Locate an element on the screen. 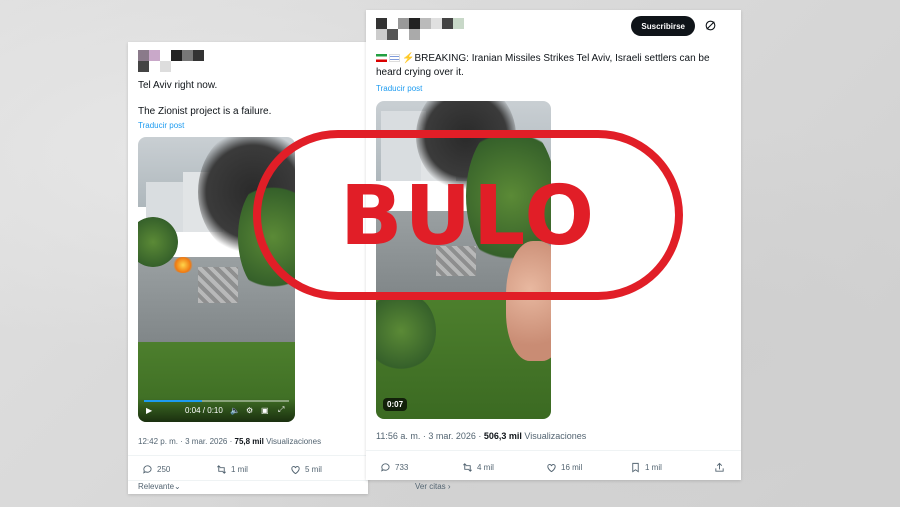  views-count: 75,8 mil is located at coordinates (249, 441).